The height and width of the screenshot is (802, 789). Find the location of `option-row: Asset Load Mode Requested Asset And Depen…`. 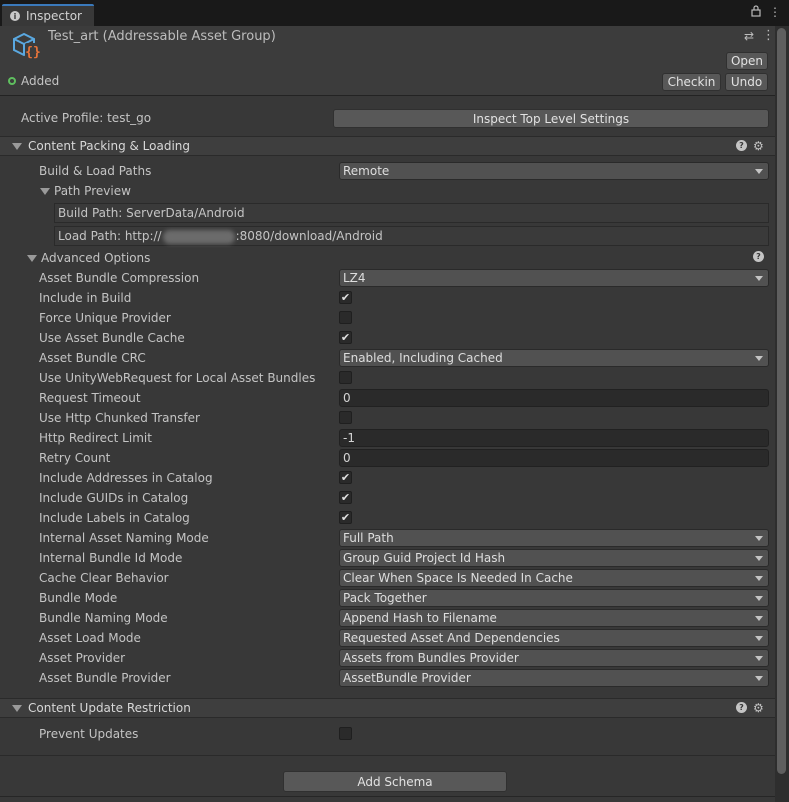

option-row: Asset Load Mode Requested Asset And Depen… is located at coordinates (387, 638).